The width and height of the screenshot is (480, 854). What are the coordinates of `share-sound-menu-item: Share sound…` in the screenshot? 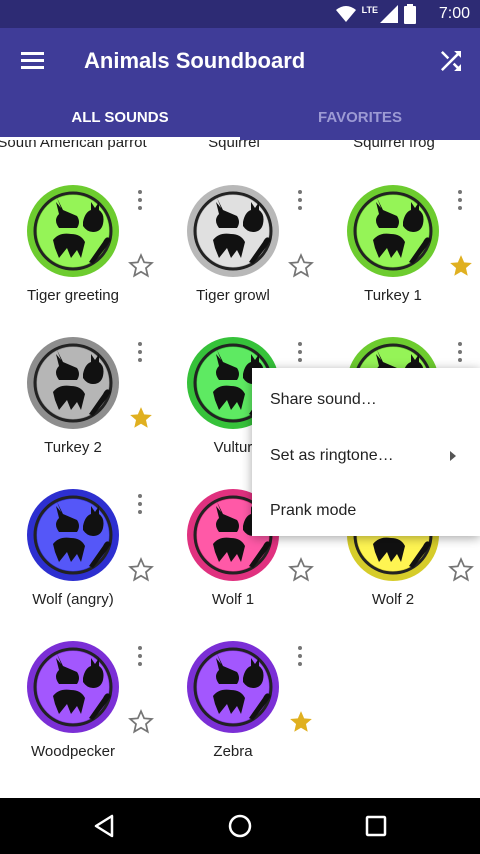 It's located at (366, 400).